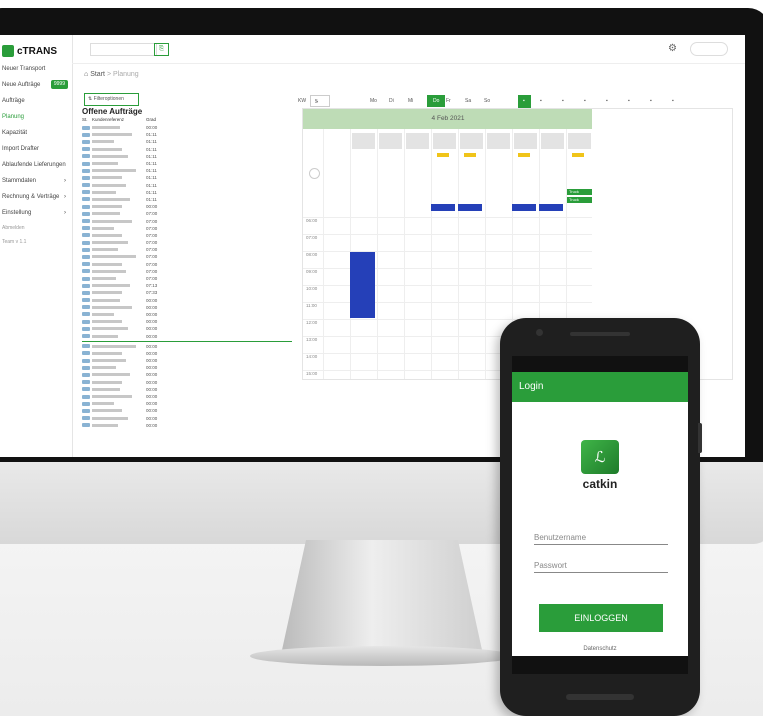  I want to click on sidebar-item-4: Kapazität, so click(36, 133).